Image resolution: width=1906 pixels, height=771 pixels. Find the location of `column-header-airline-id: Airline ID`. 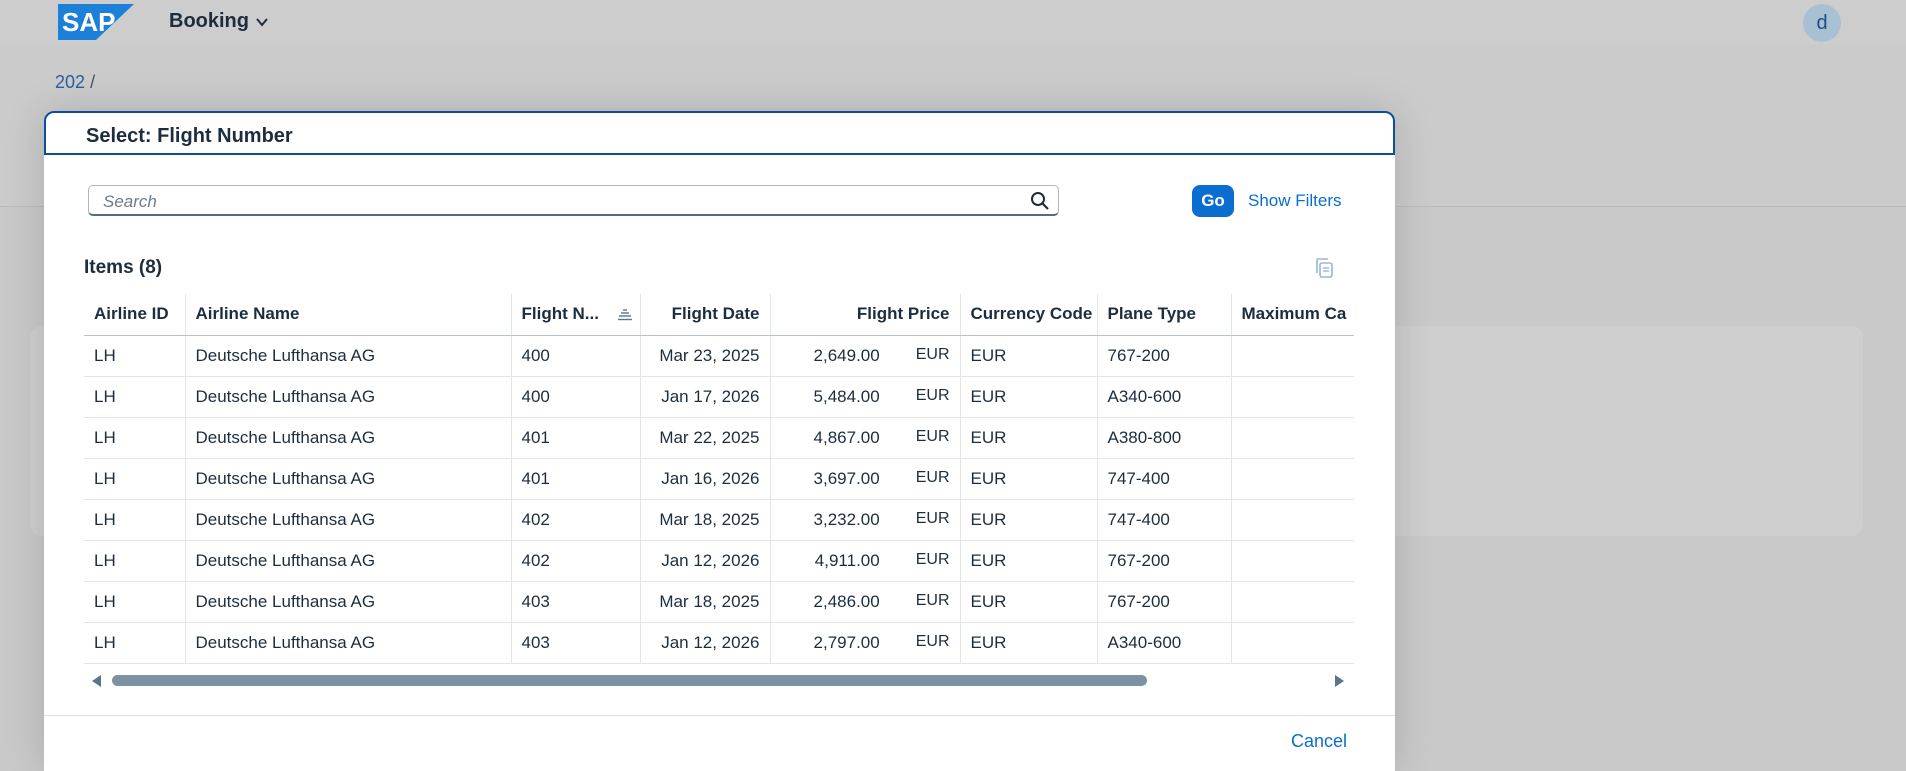

column-header-airline-id: Airline ID is located at coordinates (135, 315).